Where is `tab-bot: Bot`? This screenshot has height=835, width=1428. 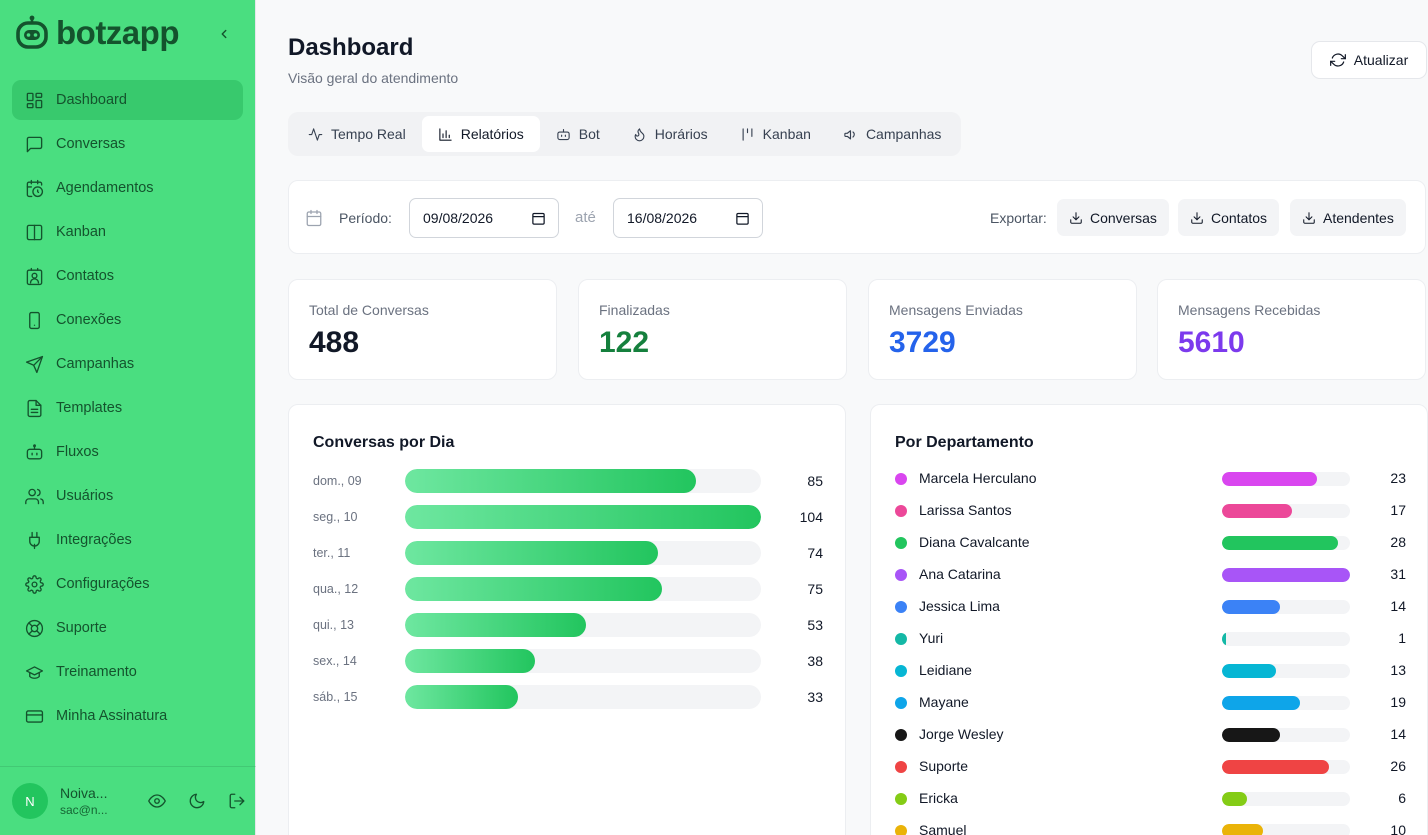
tab-bot: Bot is located at coordinates (578, 134).